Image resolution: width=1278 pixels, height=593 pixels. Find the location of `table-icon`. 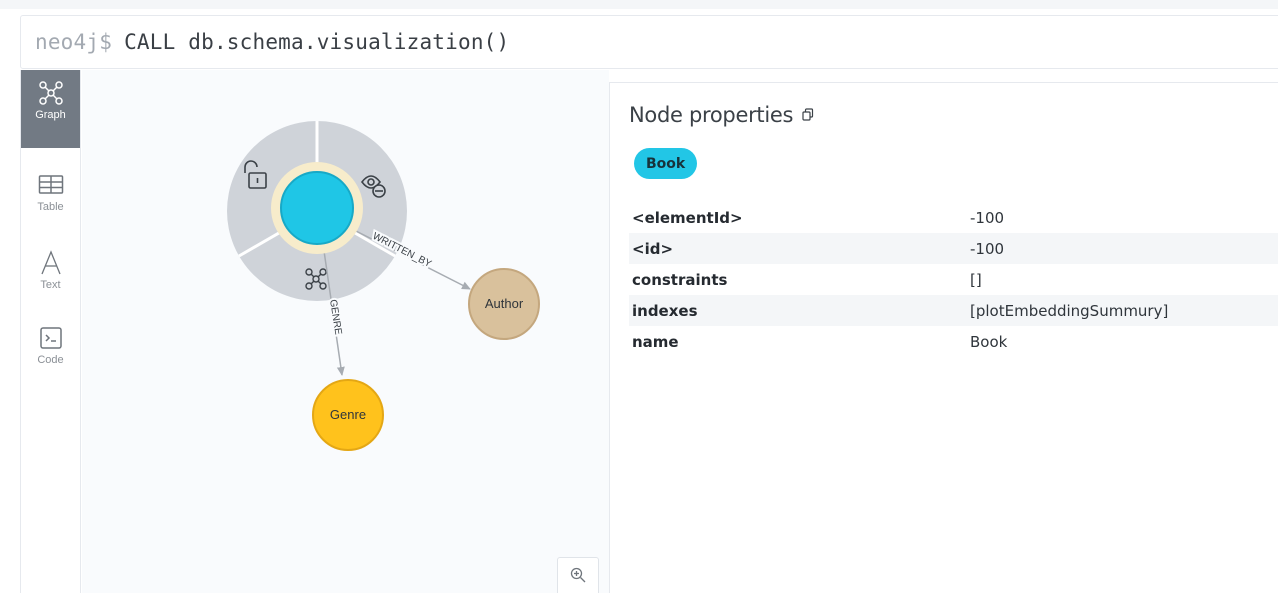

table-icon is located at coordinates (51, 185).